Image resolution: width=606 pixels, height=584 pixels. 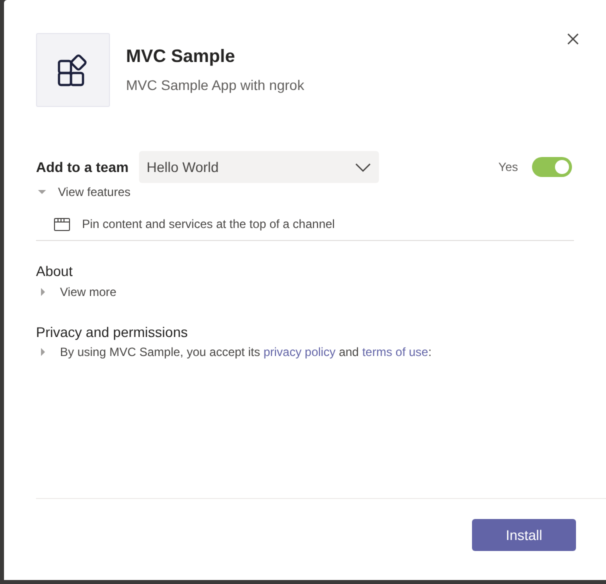 What do you see at coordinates (395, 352) in the screenshot?
I see `terms-of-use-link: terms of use` at bounding box center [395, 352].